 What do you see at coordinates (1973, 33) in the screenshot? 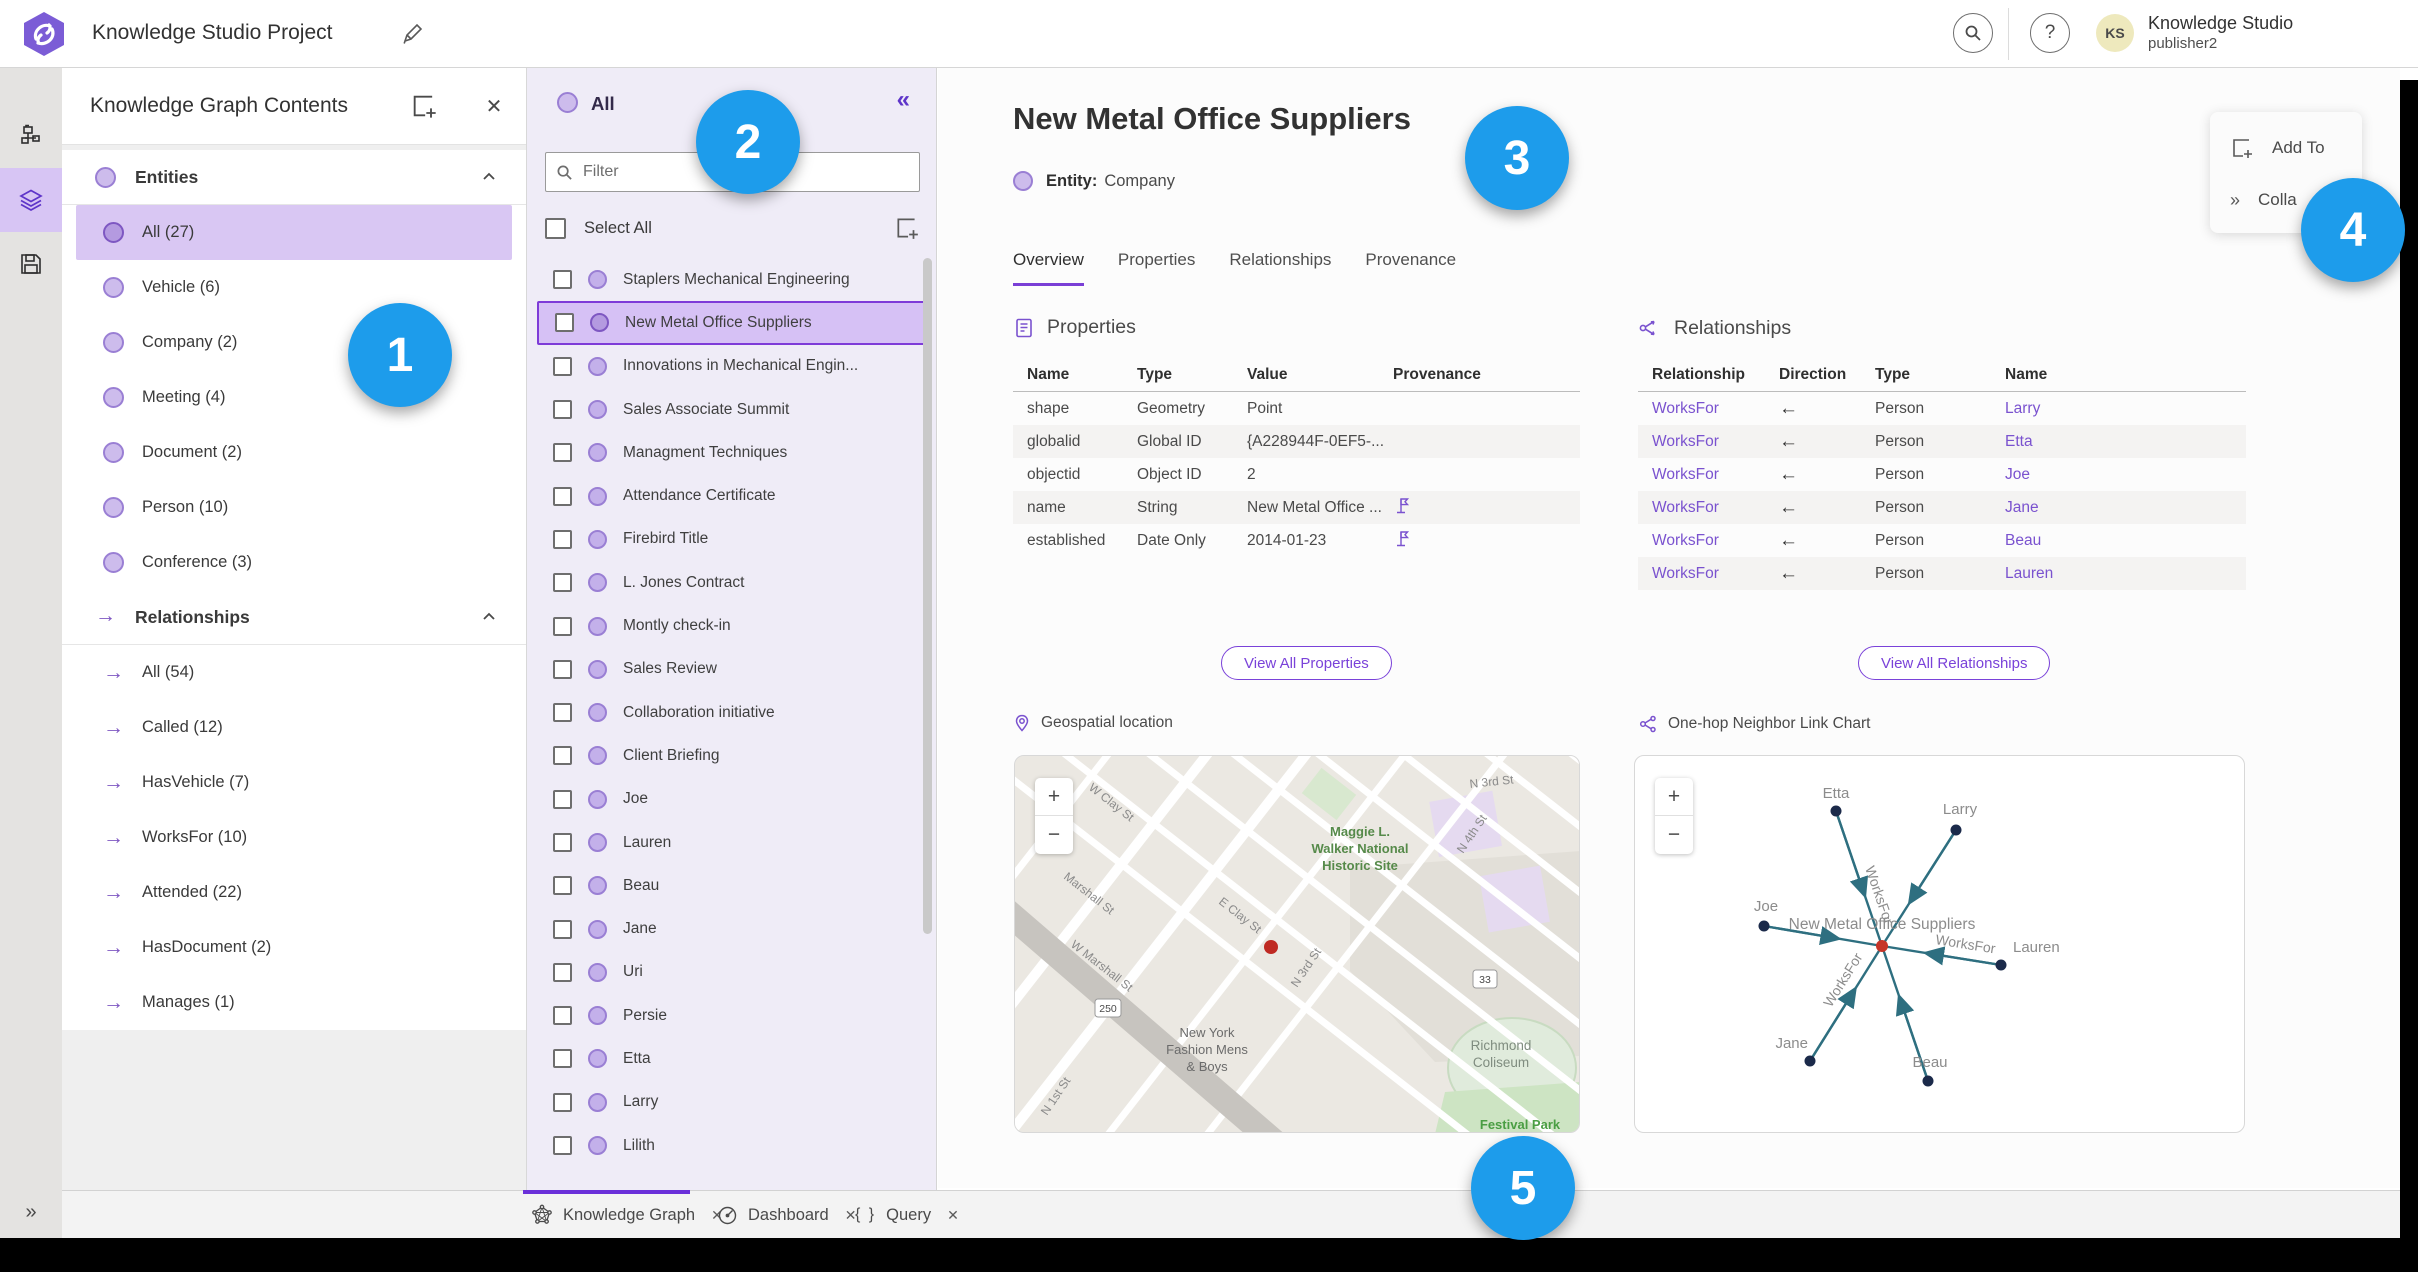
I see `search-button` at bounding box center [1973, 33].